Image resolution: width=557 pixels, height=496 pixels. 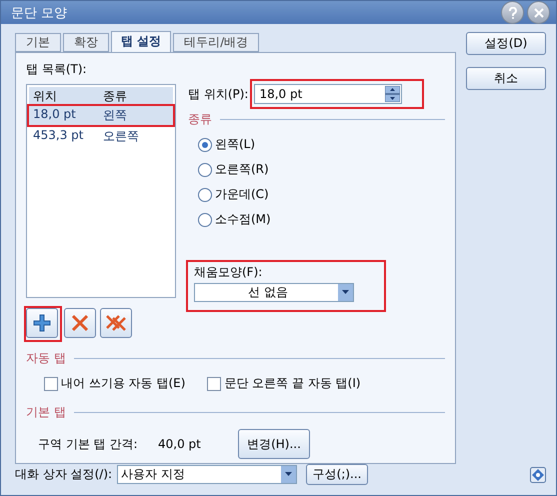 I want to click on close-icon, so click(x=538, y=12).